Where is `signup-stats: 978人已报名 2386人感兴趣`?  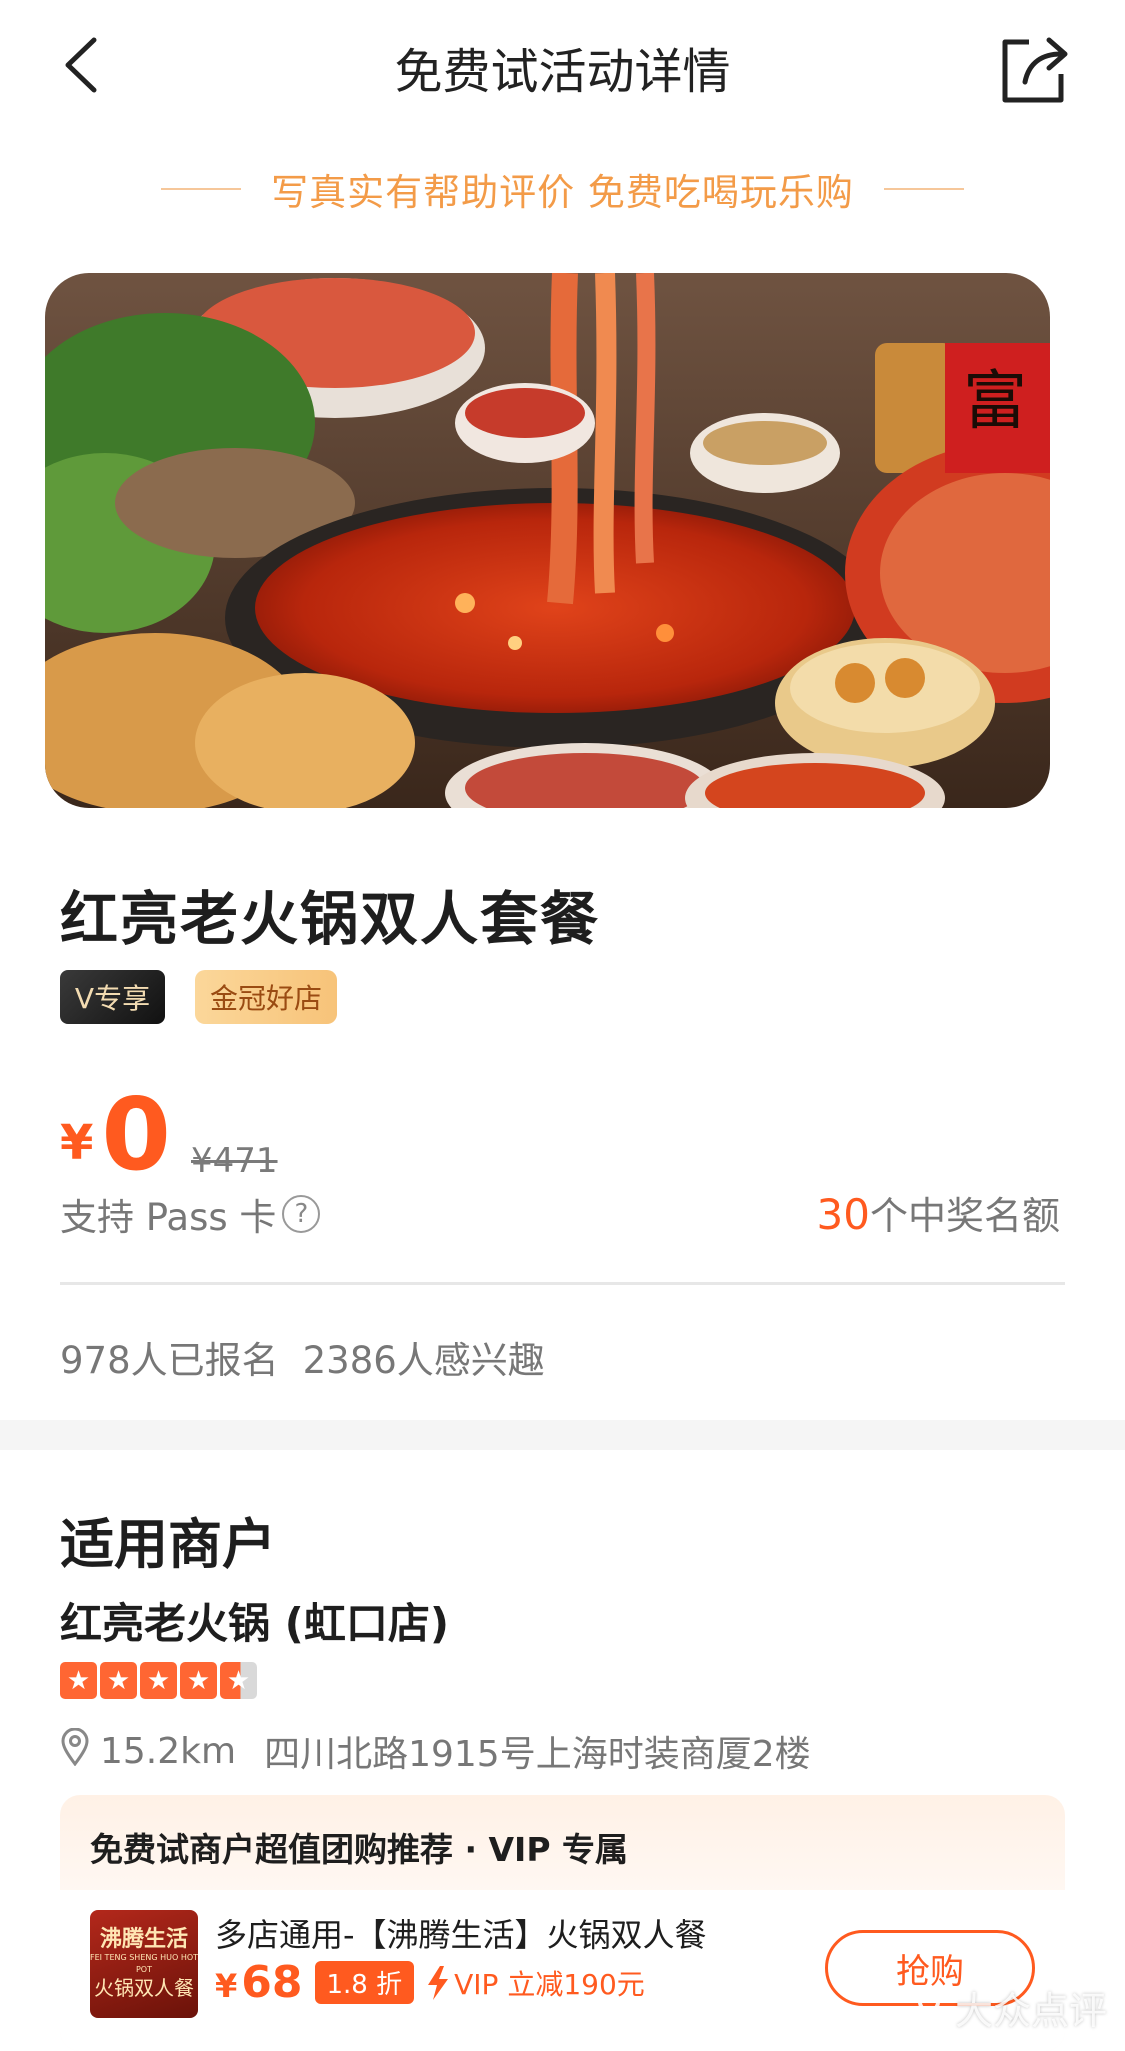 signup-stats: 978人已报名 2386人感兴趣 is located at coordinates (302, 1357).